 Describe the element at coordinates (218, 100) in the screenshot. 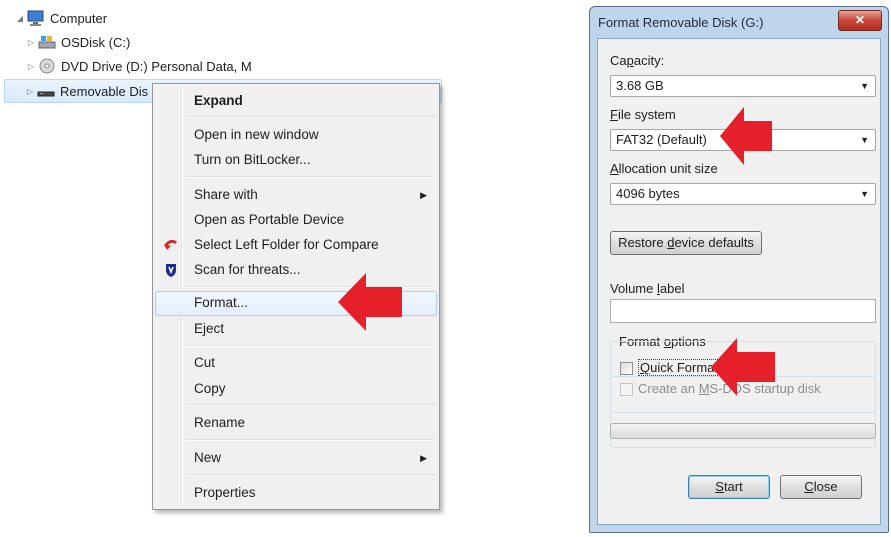

I see `menu-item-label: Expand` at that location.